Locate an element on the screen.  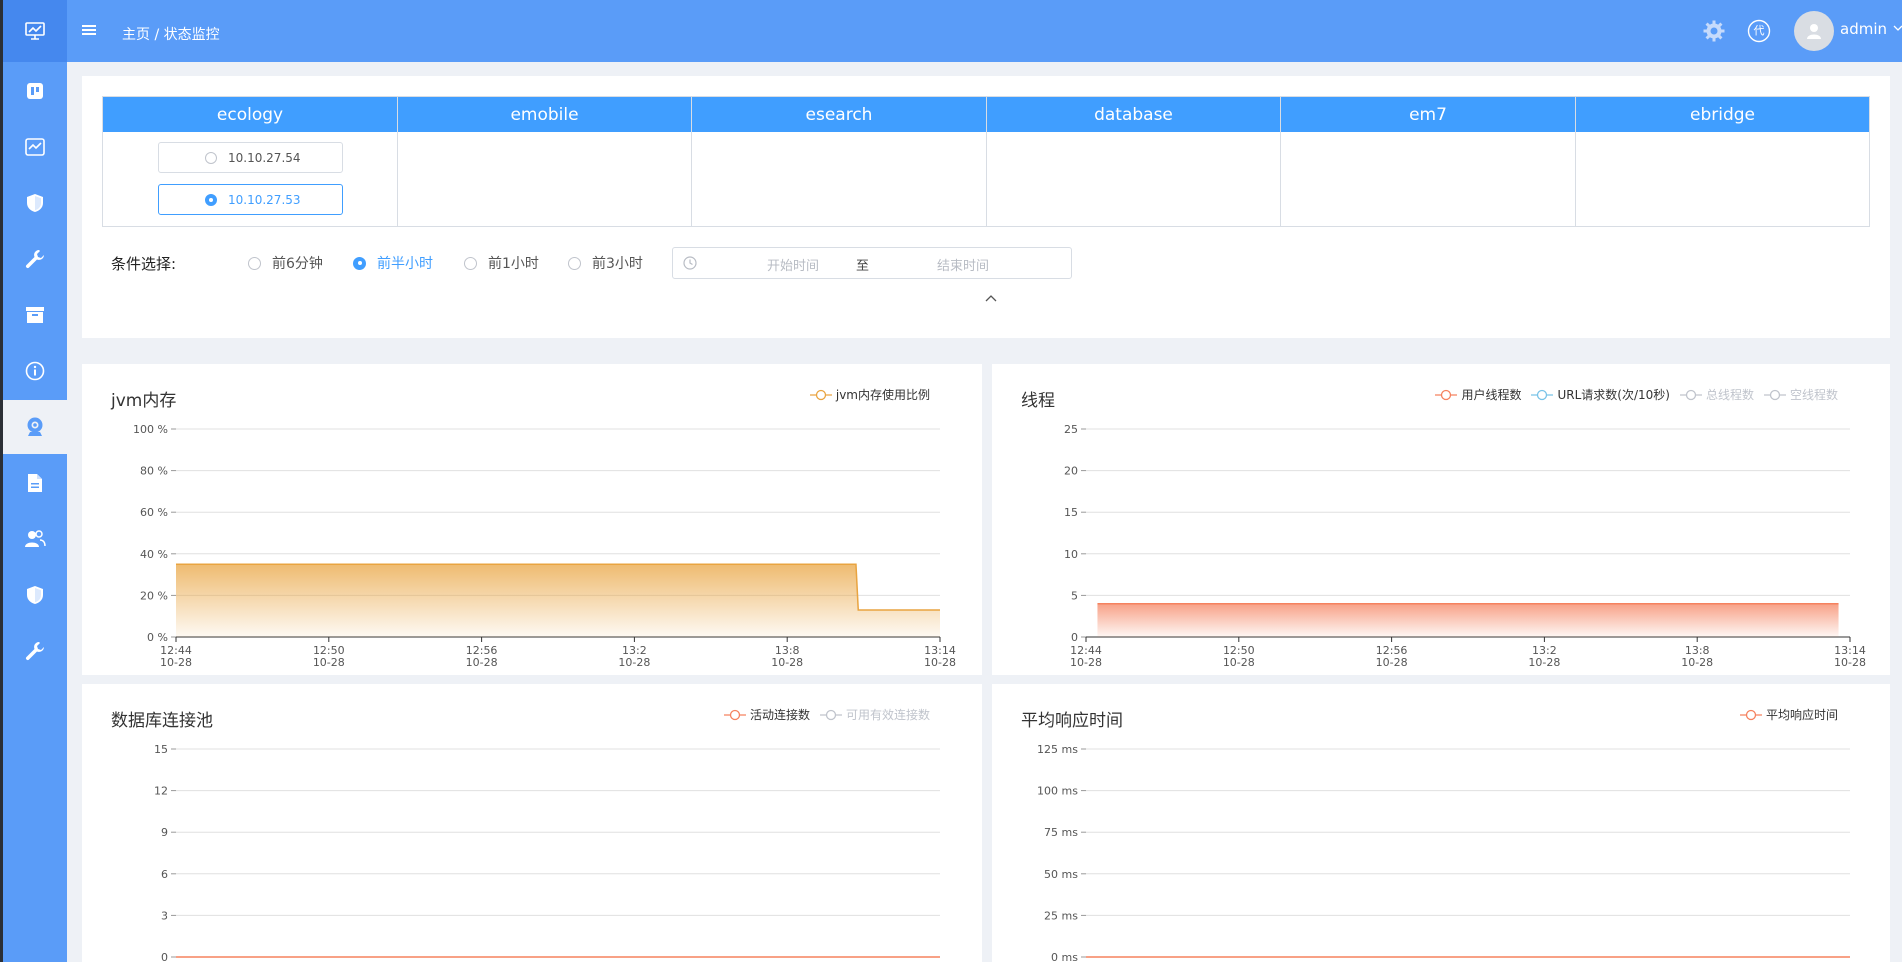
settings-button is located at coordinates (1714, 31).